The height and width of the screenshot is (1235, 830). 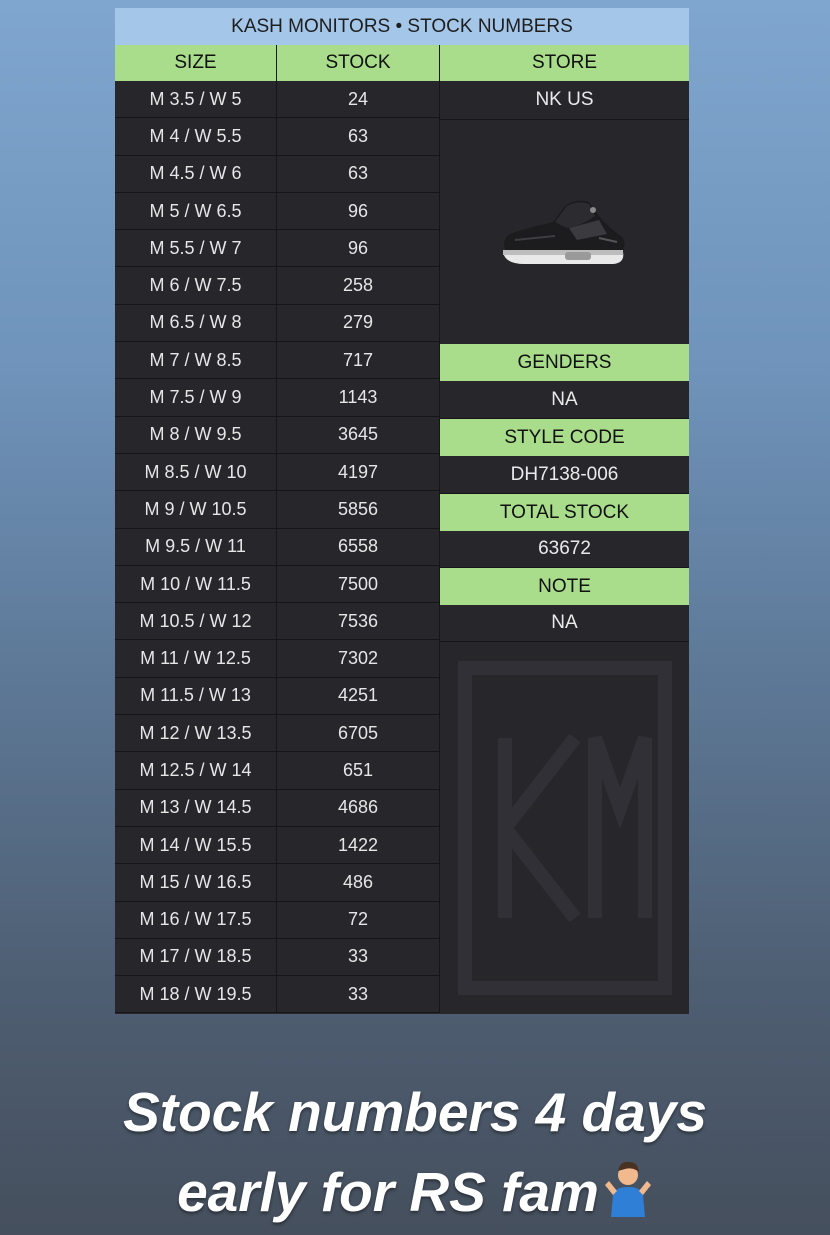 What do you see at coordinates (627, 1189) in the screenshot?
I see `person-shrugging-emoji` at bounding box center [627, 1189].